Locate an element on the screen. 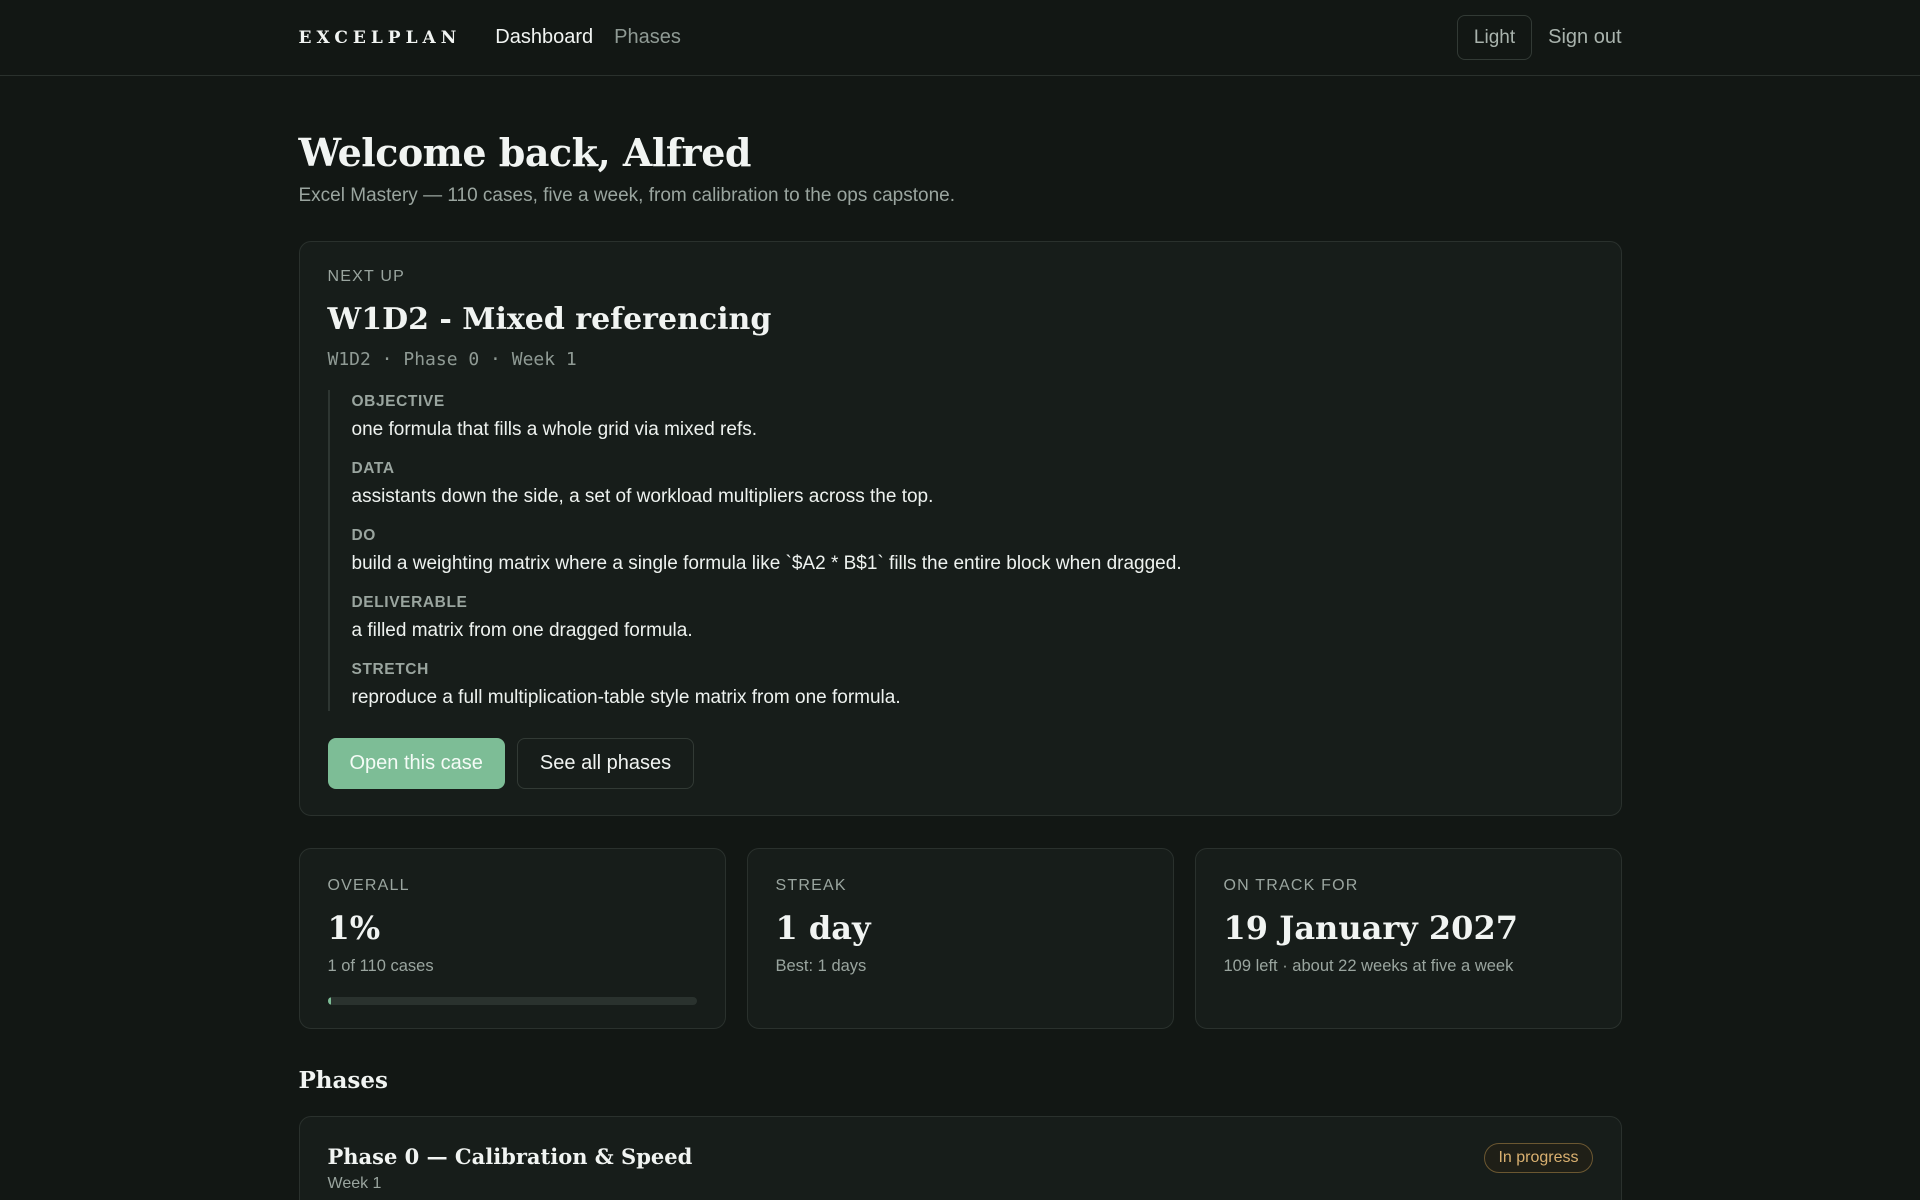 This screenshot has width=1920, height=1200. sign-out-link: Sign out is located at coordinates (1584, 37).